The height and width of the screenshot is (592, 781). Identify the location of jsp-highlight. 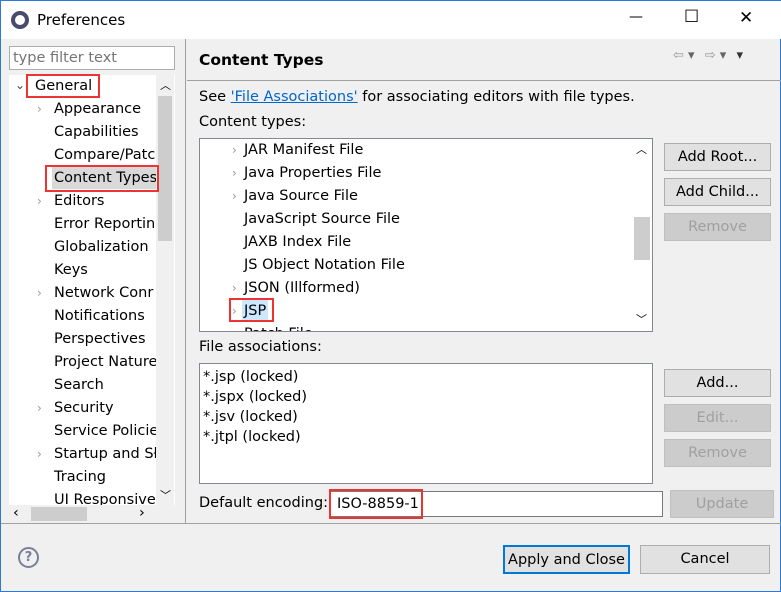
(251, 310).